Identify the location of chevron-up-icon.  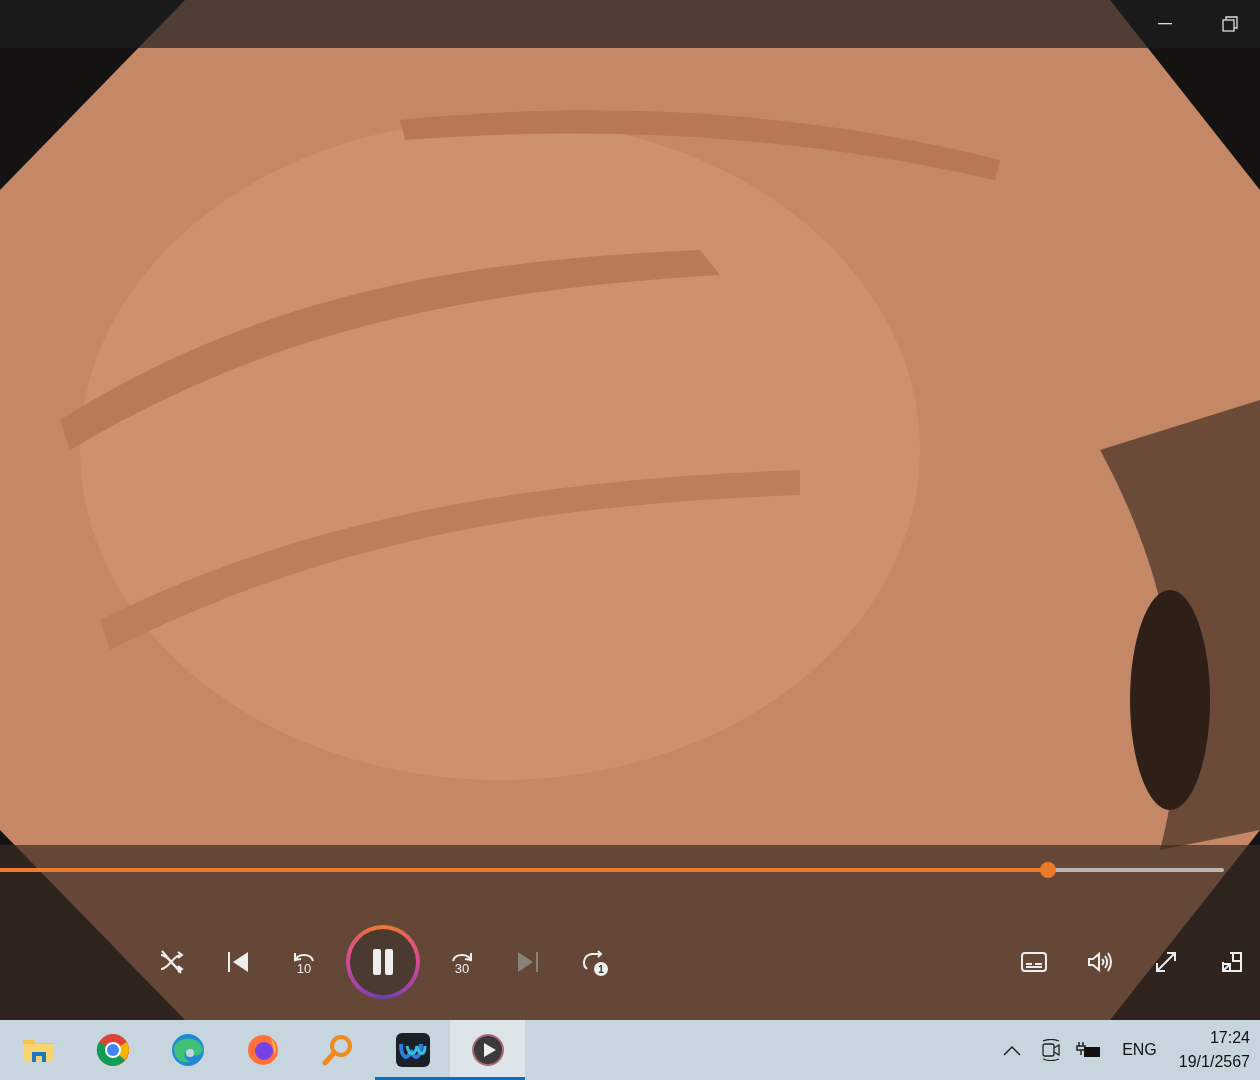
(1012, 1050).